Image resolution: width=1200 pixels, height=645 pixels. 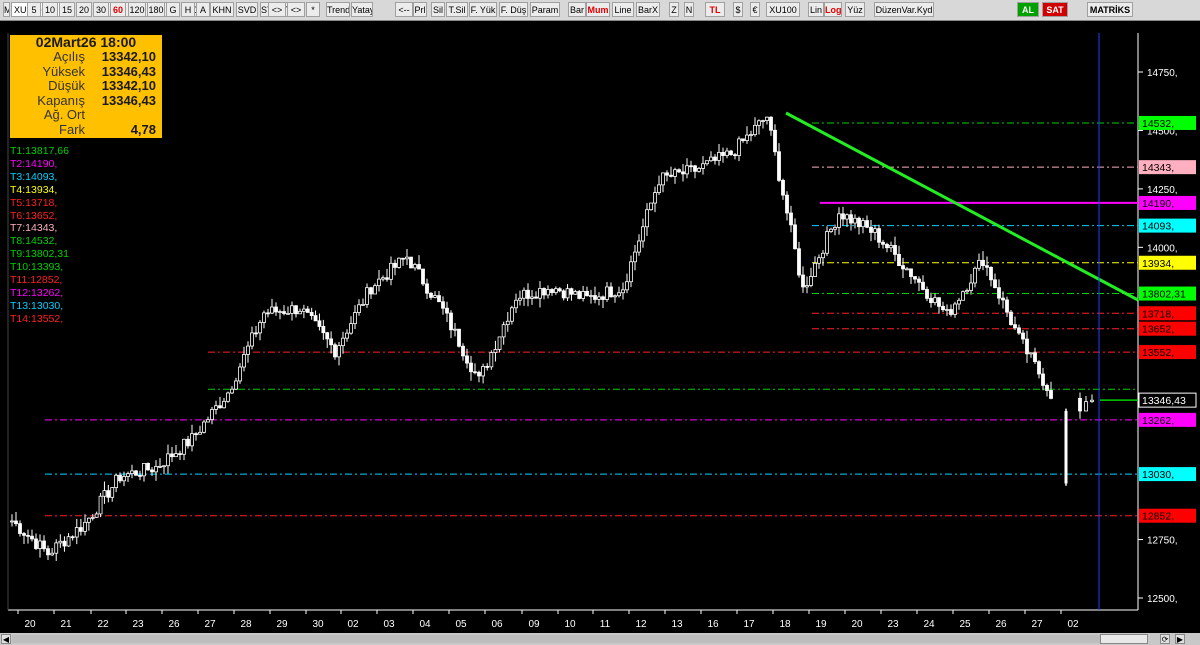 I want to click on toolbar-button-0: M, so click(x=6, y=9).